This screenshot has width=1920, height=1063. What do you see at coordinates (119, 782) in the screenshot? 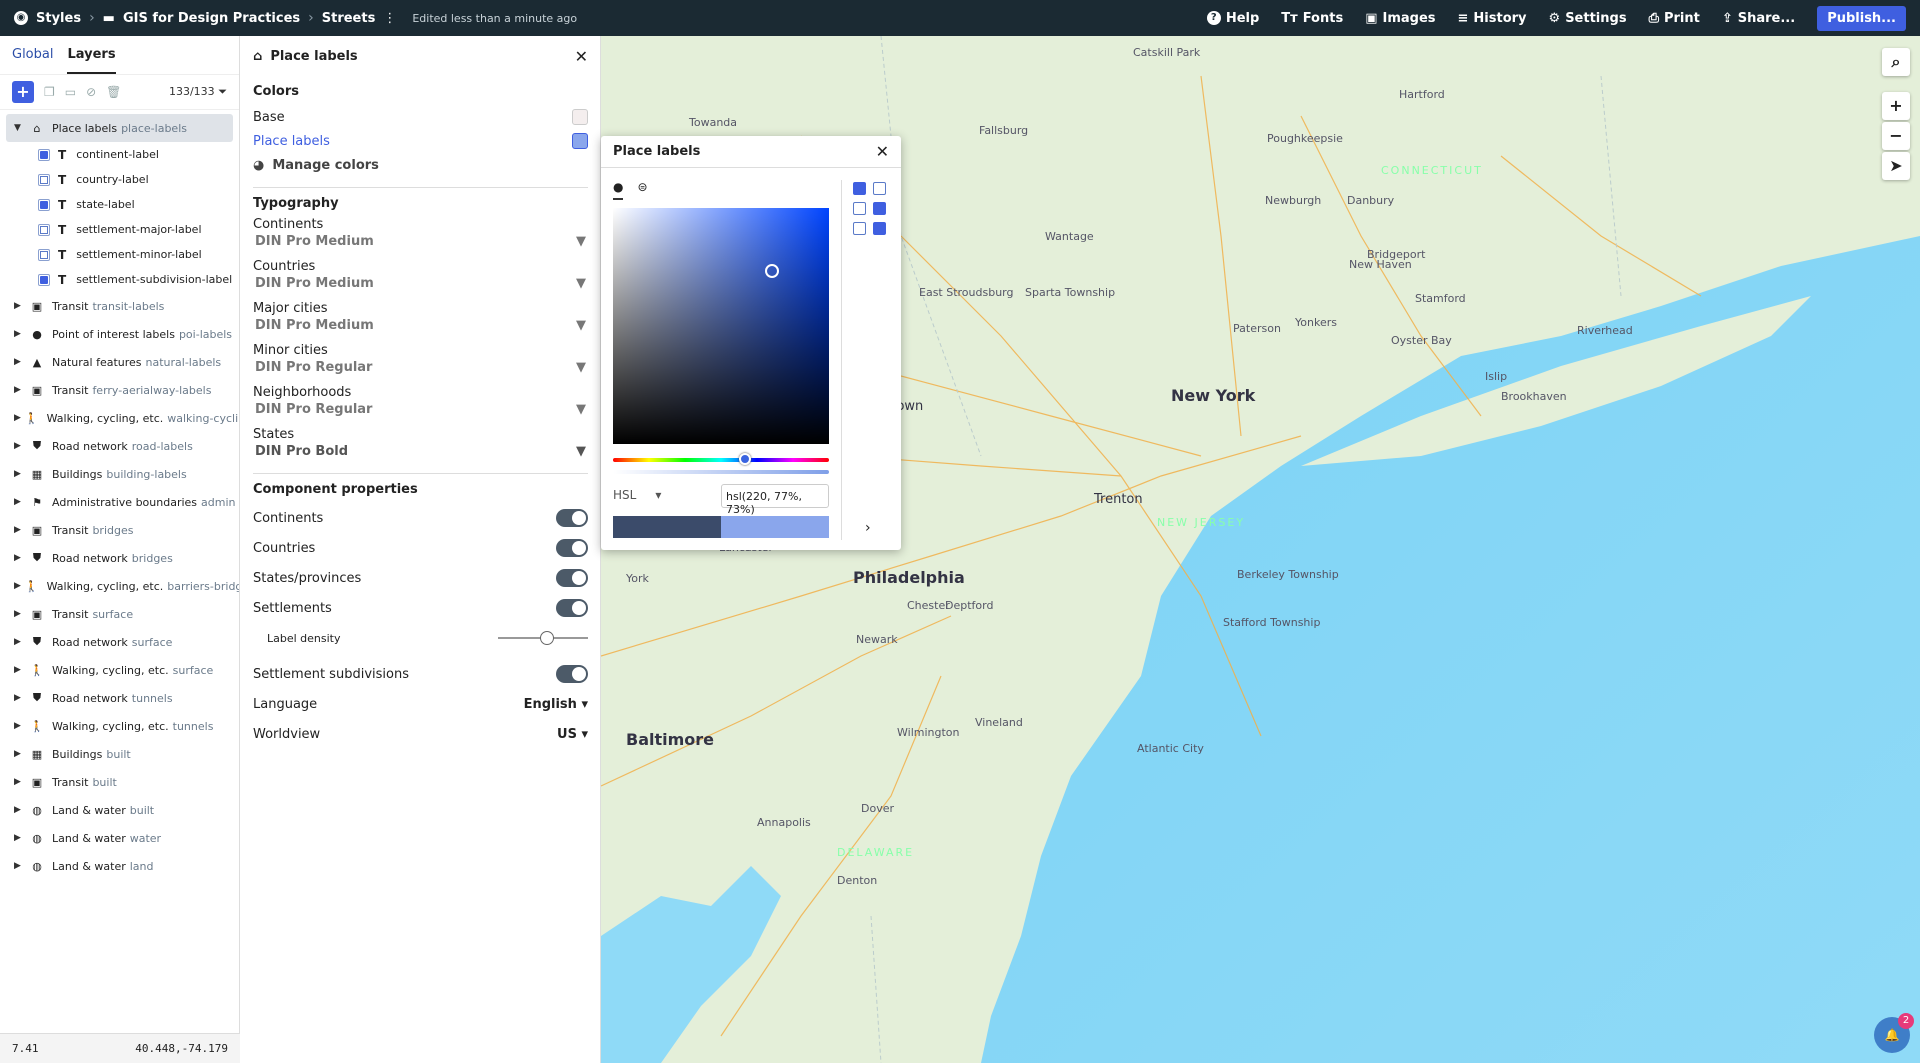
I see `layer-group: ▶ ▣ Transit built` at bounding box center [119, 782].